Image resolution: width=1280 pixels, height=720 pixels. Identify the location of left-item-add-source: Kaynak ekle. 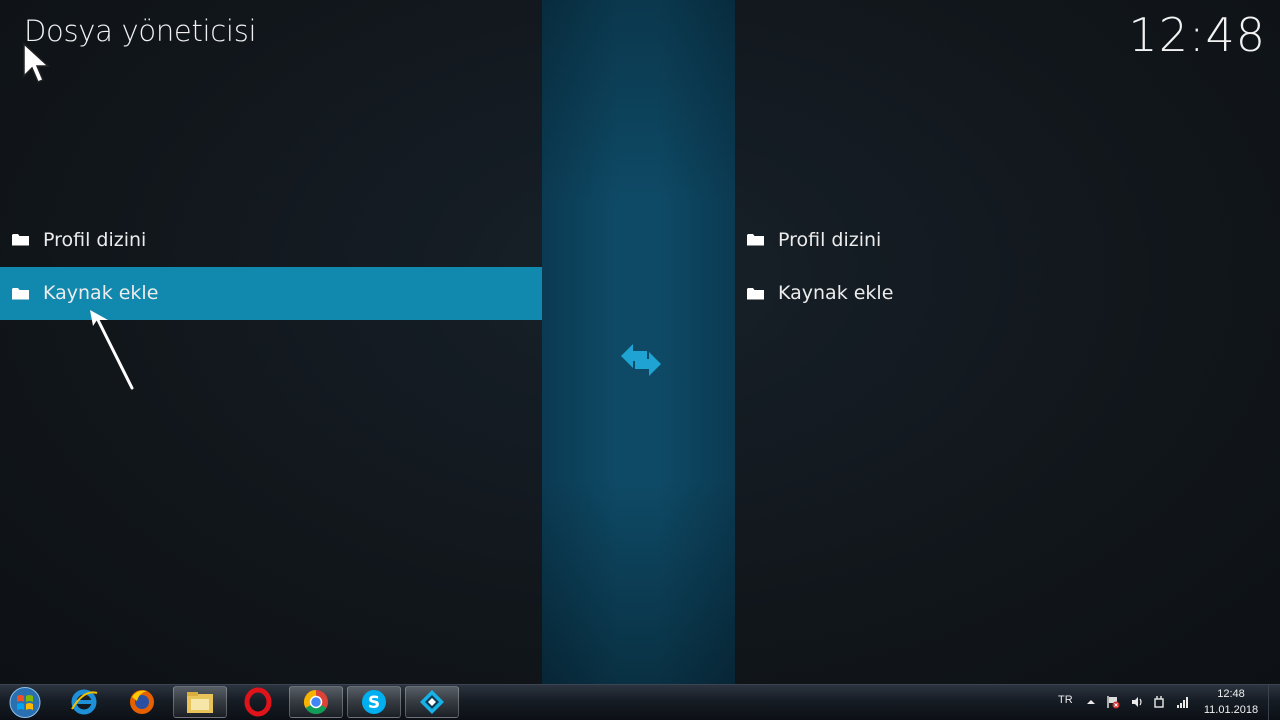
(271, 293).